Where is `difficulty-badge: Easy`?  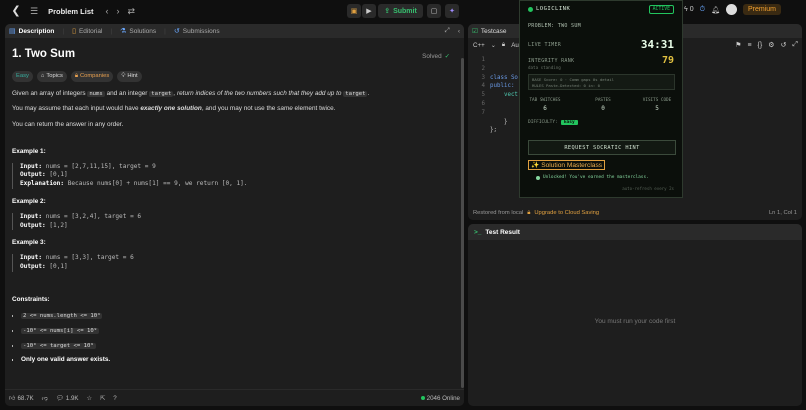 difficulty-badge: Easy is located at coordinates (569, 122).